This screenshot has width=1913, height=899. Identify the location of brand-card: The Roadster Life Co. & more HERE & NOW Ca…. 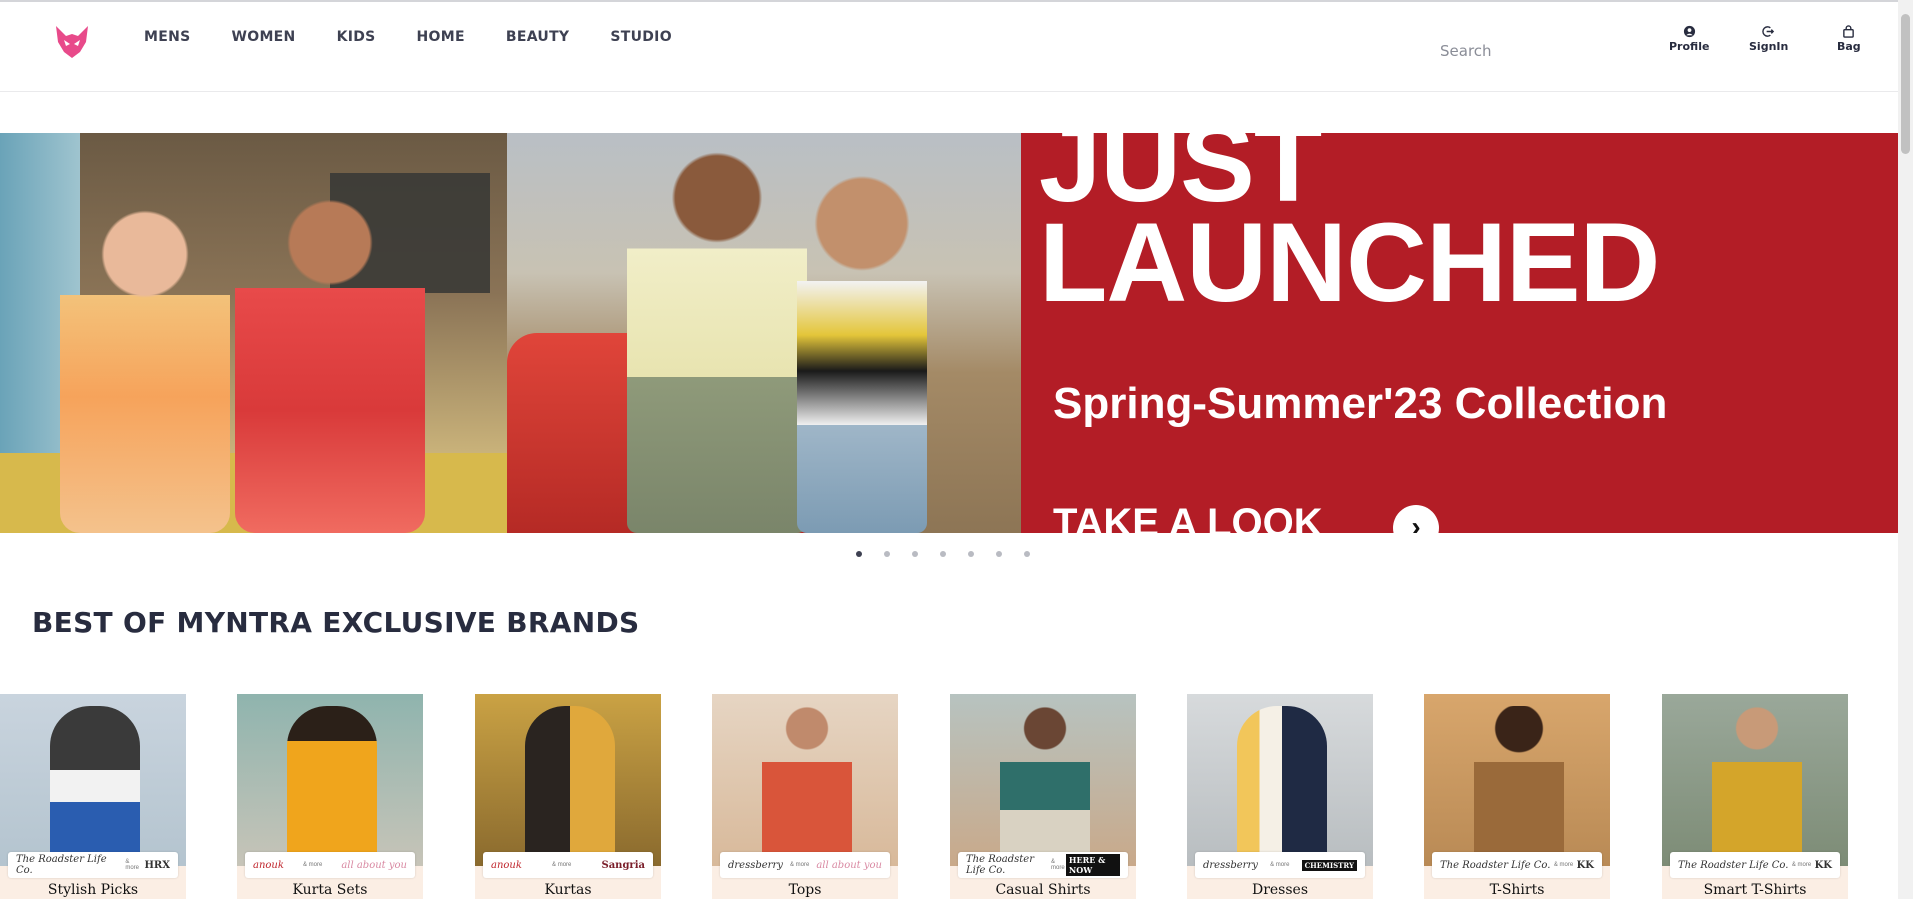
(1043, 796).